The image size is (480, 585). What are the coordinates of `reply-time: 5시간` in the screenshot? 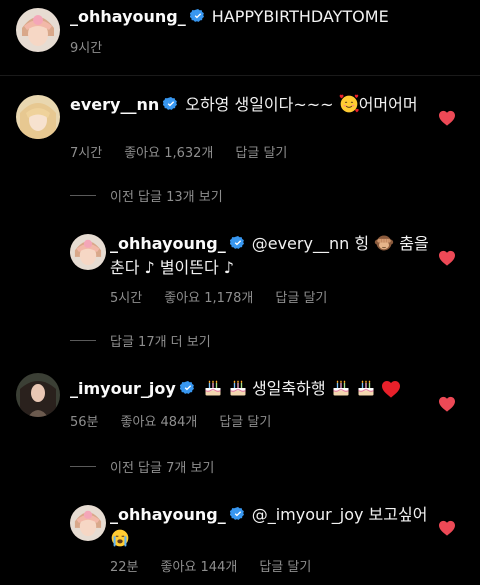 It's located at (126, 298).